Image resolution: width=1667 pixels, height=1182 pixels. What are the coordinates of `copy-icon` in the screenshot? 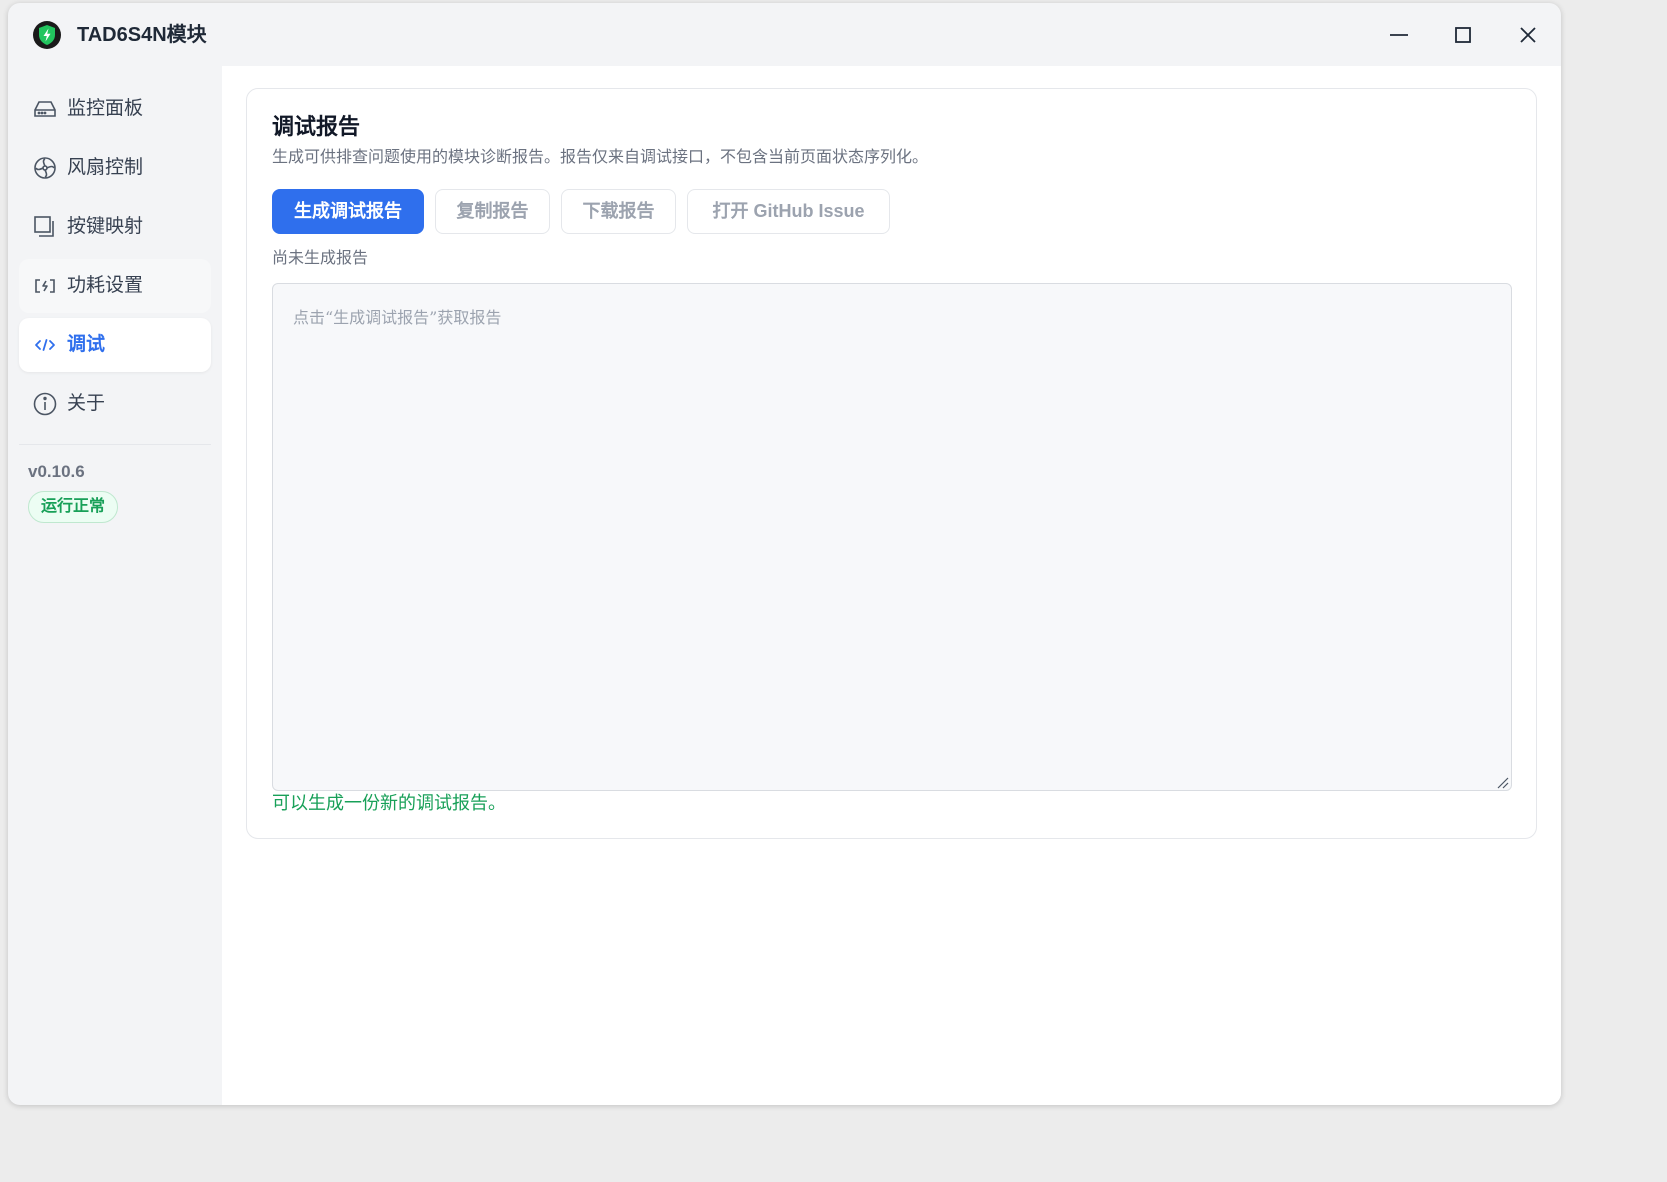 It's located at (45, 227).